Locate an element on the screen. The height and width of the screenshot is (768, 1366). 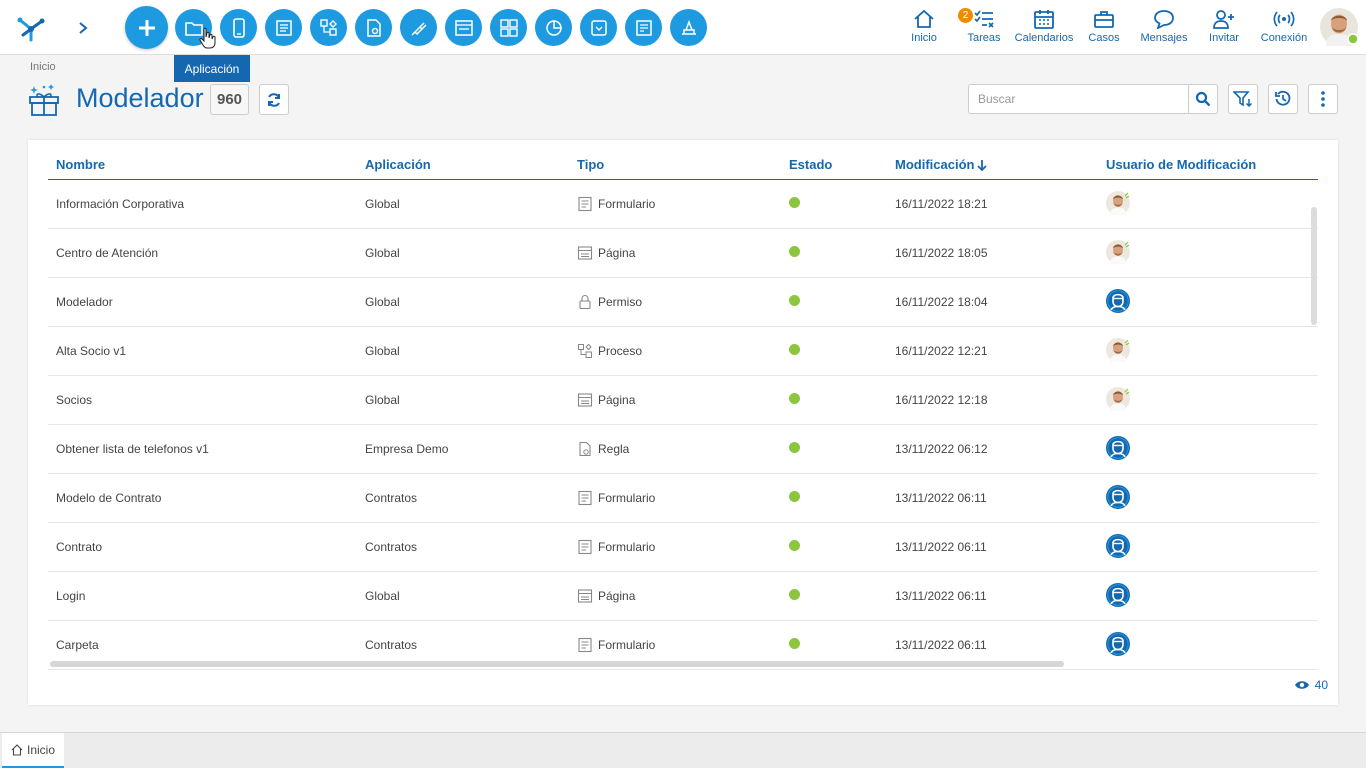
column-header-application: Aplicación is located at coordinates (471, 164).